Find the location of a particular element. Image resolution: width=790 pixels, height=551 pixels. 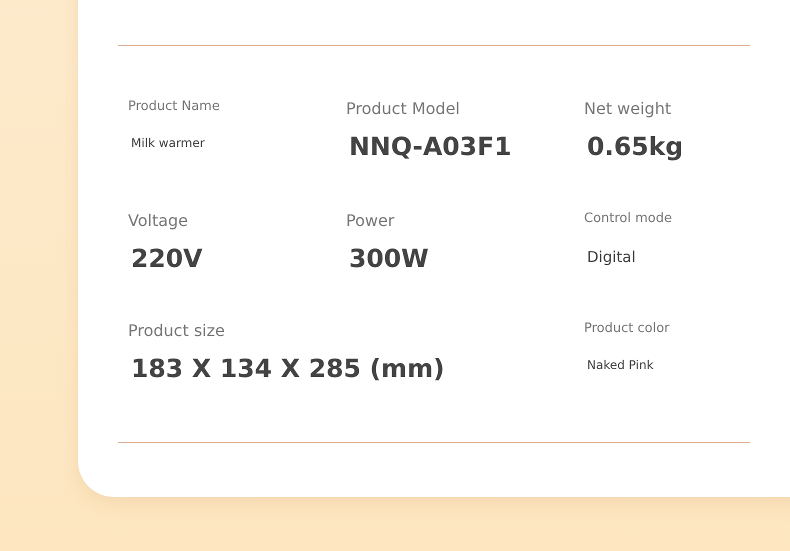

spec-label: Power is located at coordinates (370, 220).